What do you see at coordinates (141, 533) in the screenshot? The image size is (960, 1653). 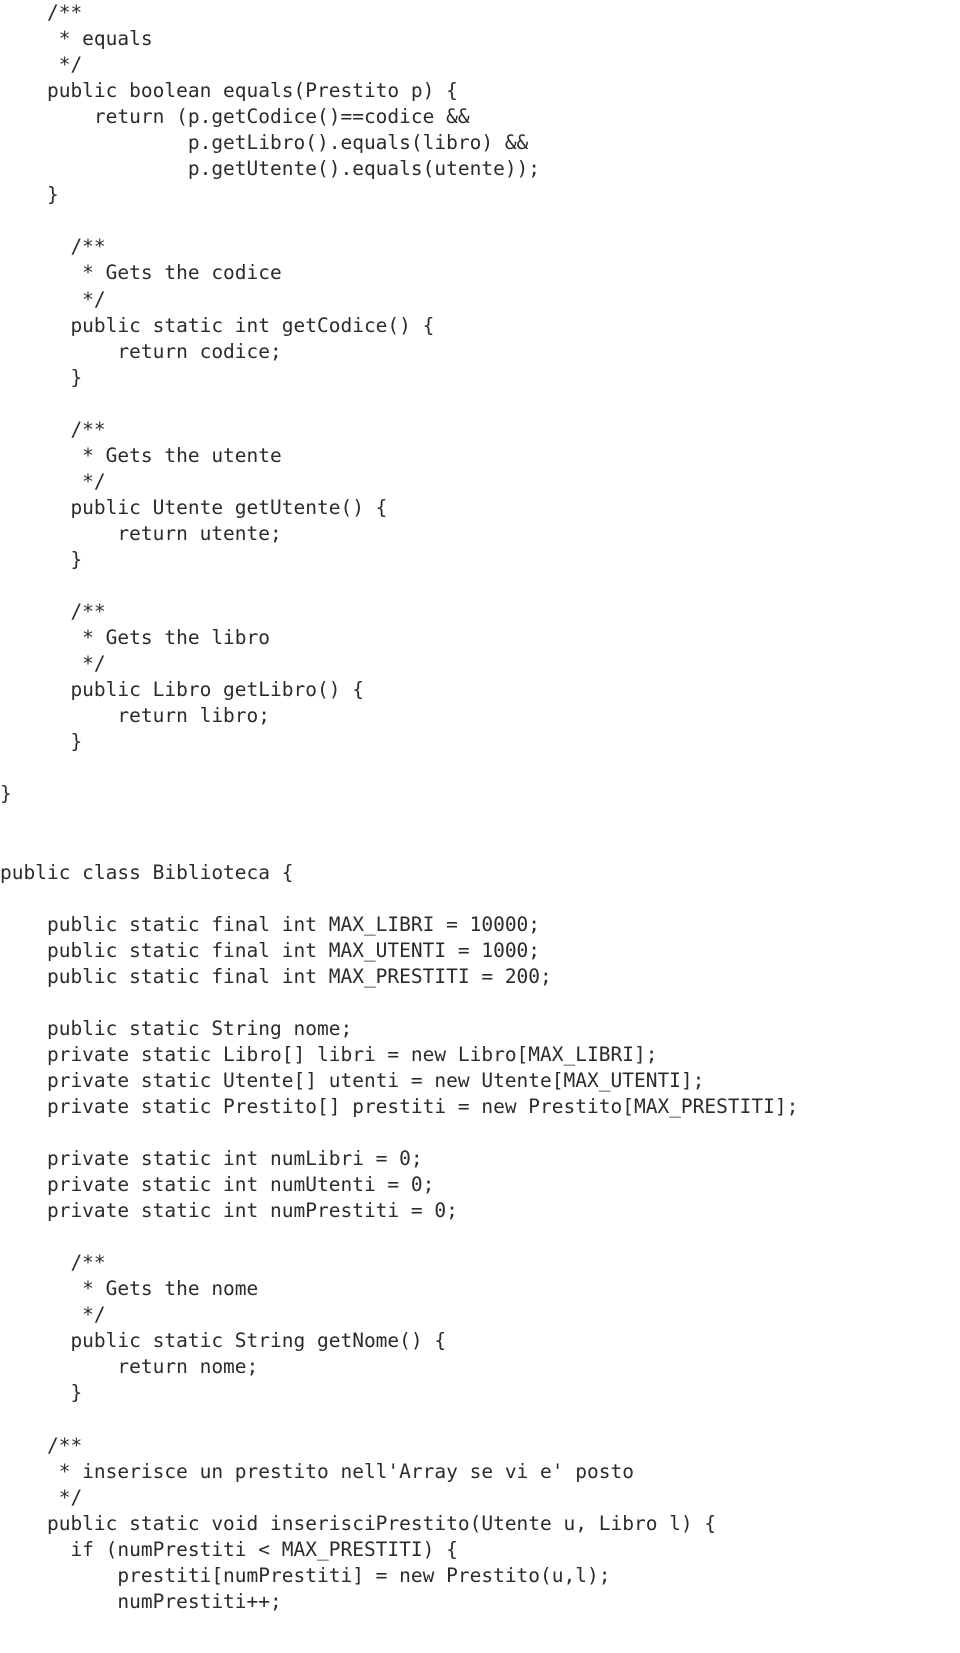 I see `code-line: return utente;` at bounding box center [141, 533].